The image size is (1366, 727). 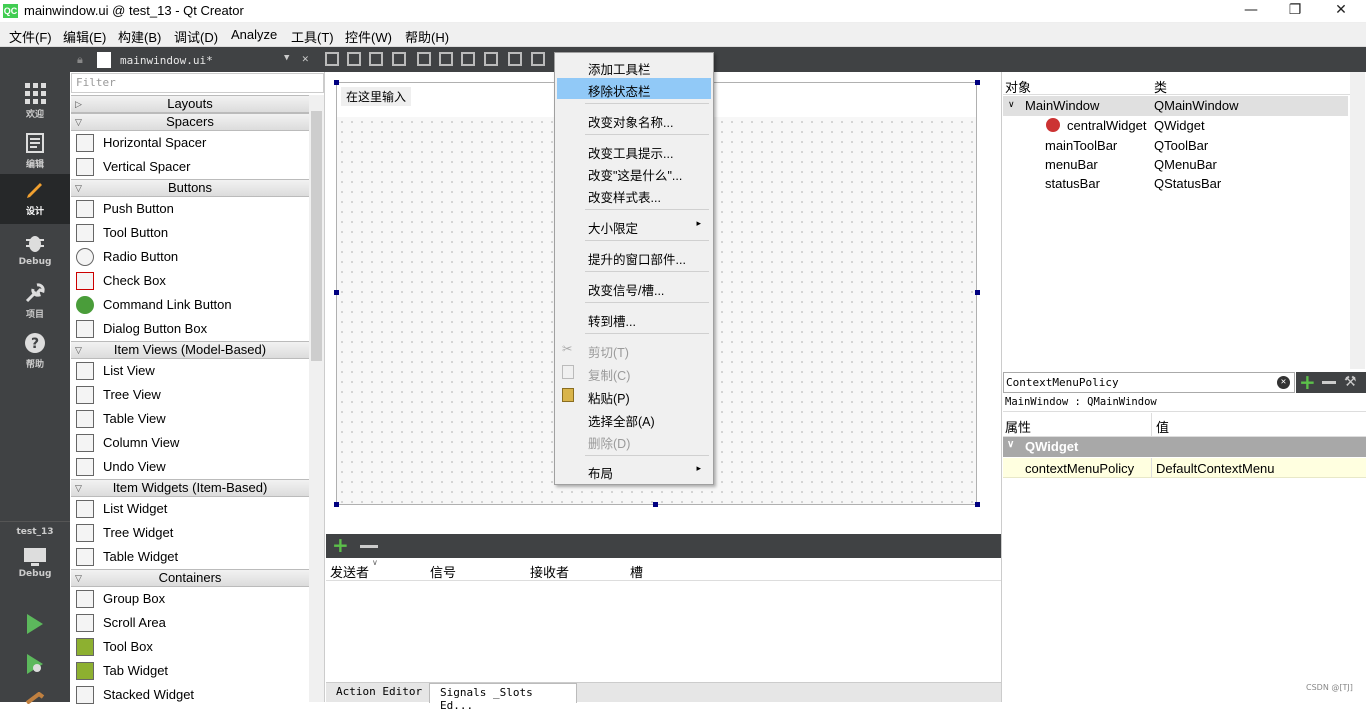 I want to click on minimize-button: —, so click(x=1251, y=10).